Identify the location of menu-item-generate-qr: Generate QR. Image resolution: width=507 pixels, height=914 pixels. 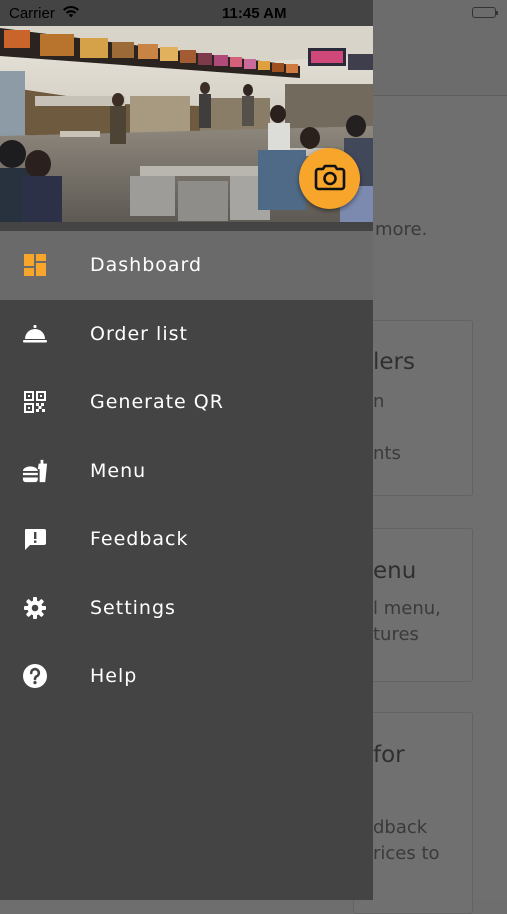
(186, 402).